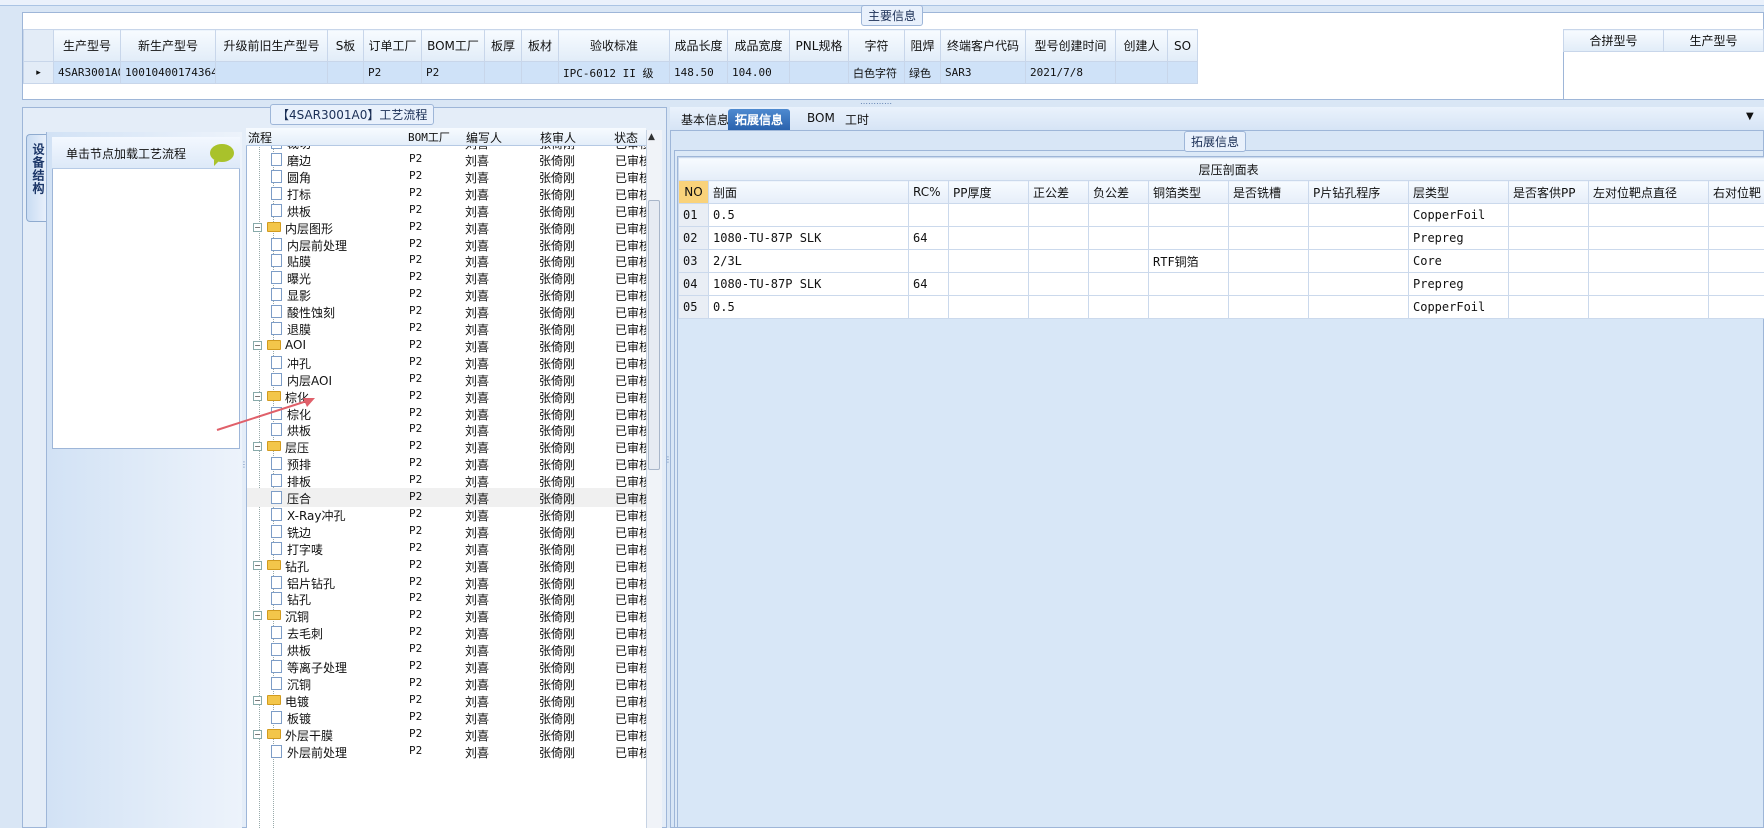  I want to click on main-cell: 104.00, so click(758, 72).